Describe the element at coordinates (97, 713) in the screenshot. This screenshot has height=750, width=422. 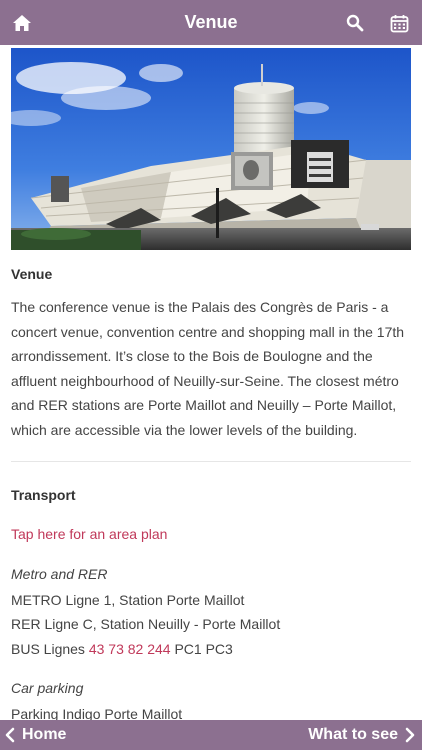
I see `parking-line: Parking Indigo Porte Maillot` at that location.